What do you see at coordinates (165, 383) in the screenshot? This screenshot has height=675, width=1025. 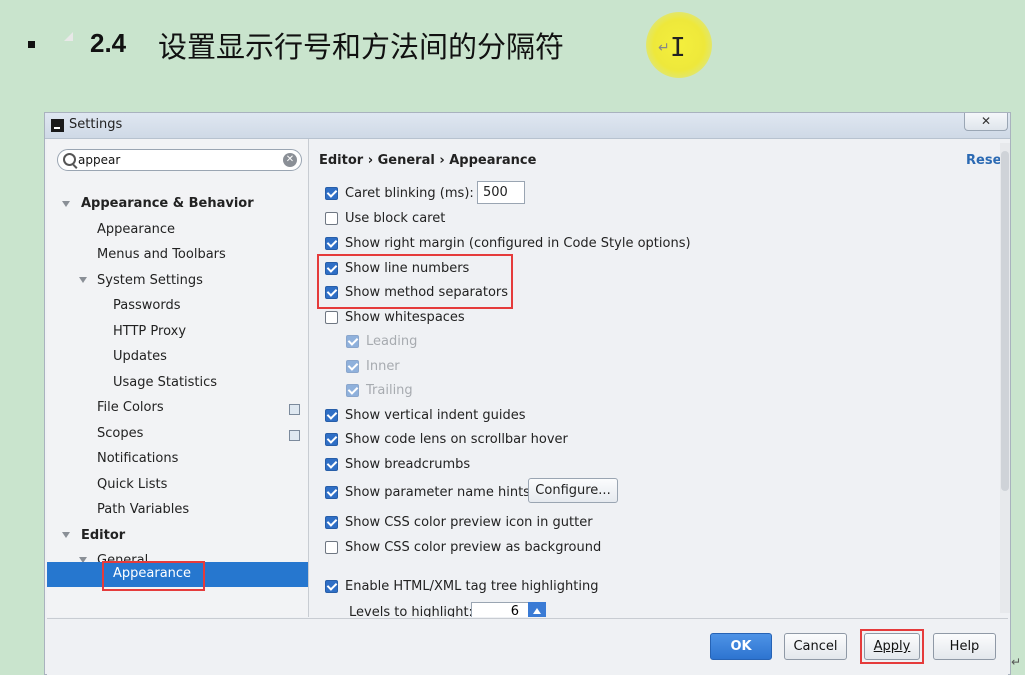 I see `tree-item-usage-statistics: Usage Statistics` at bounding box center [165, 383].